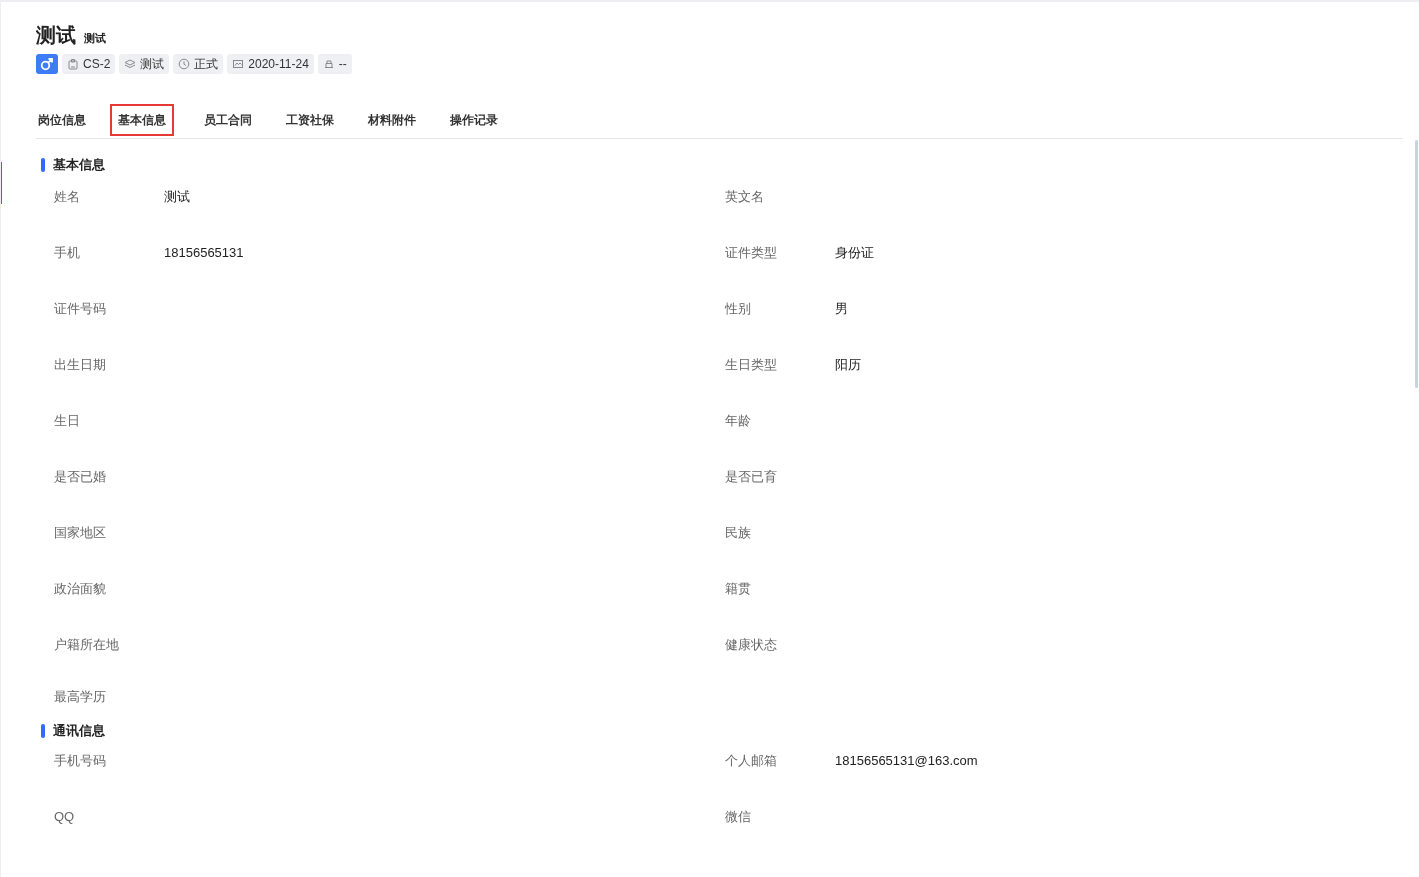 Image resolution: width=1419 pixels, height=877 pixels. I want to click on tag-text: 测试, so click(152, 64).